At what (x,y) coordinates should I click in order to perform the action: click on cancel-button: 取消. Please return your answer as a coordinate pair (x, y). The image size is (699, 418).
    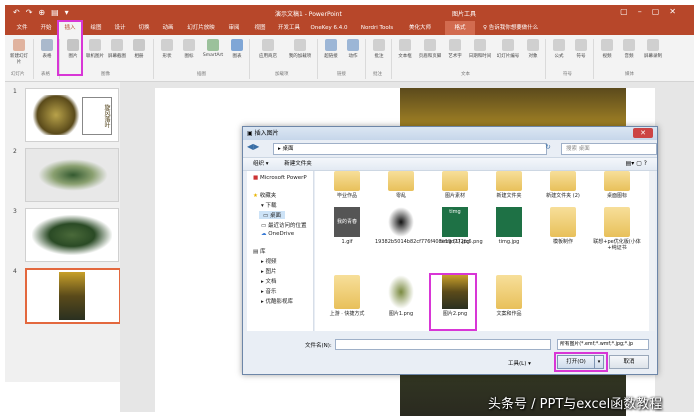
    Looking at the image, I should click on (629, 362).